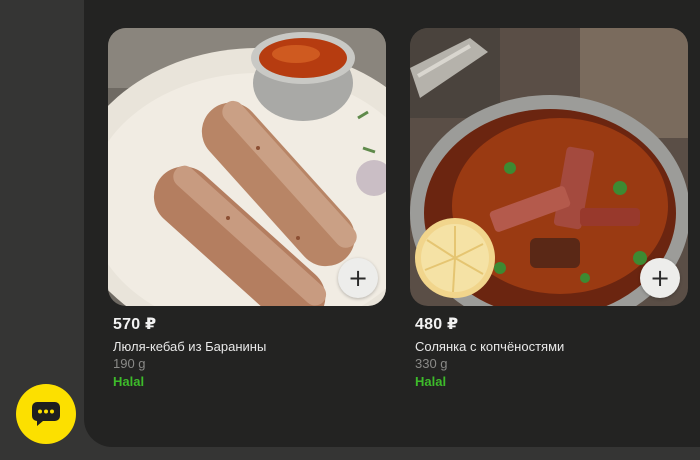 The width and height of the screenshot is (700, 460). I want to click on chat-icon, so click(46, 414).